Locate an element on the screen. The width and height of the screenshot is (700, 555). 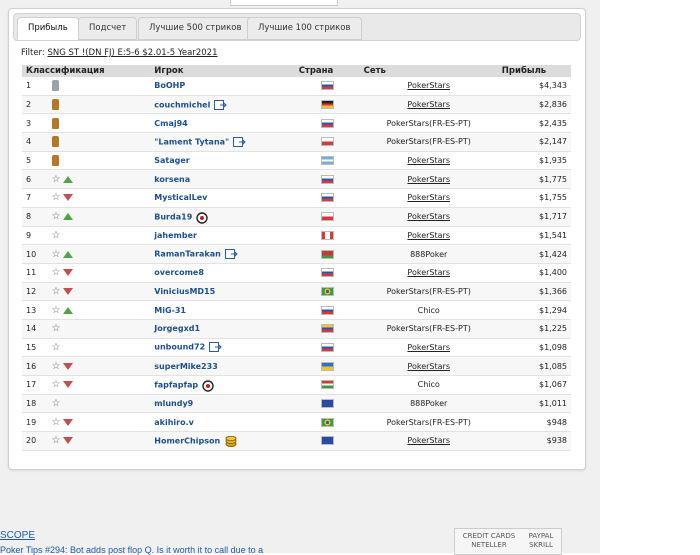
profit-cell: $1,098 is located at coordinates (534, 348).